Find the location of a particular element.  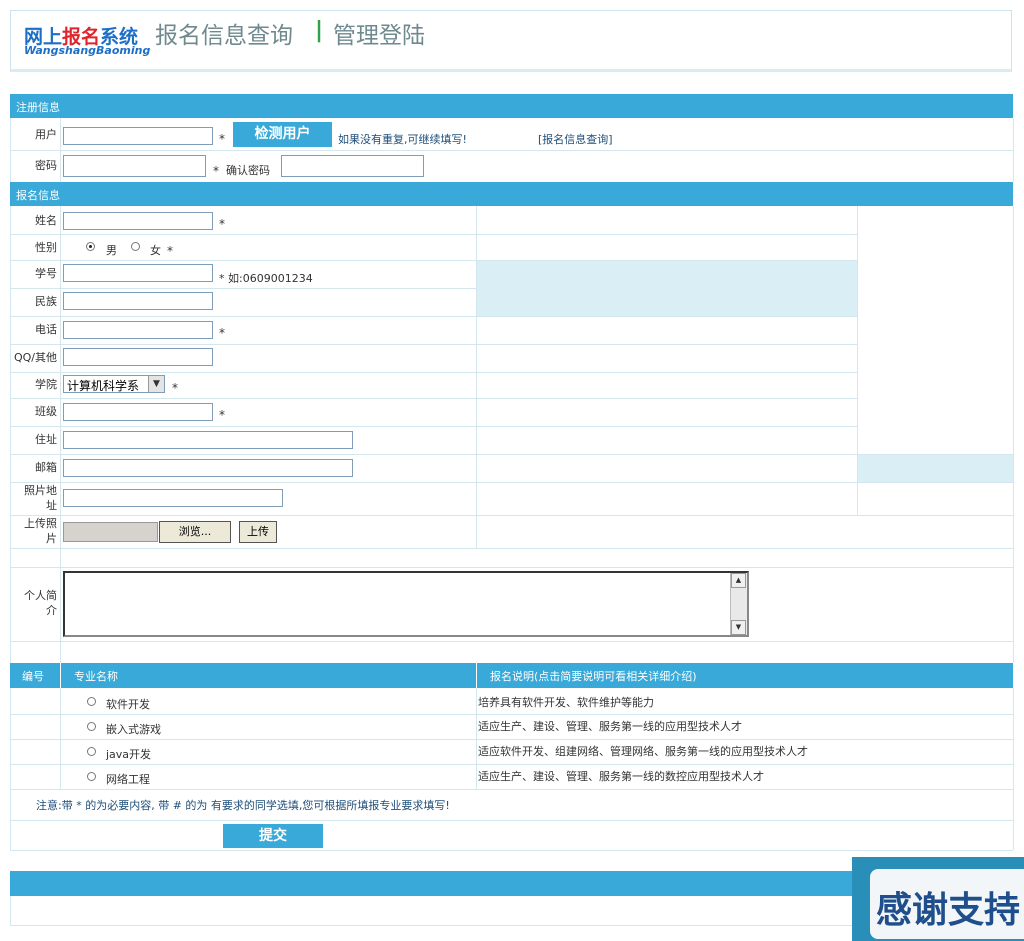

gender-male-label: 男 is located at coordinates (111, 250).